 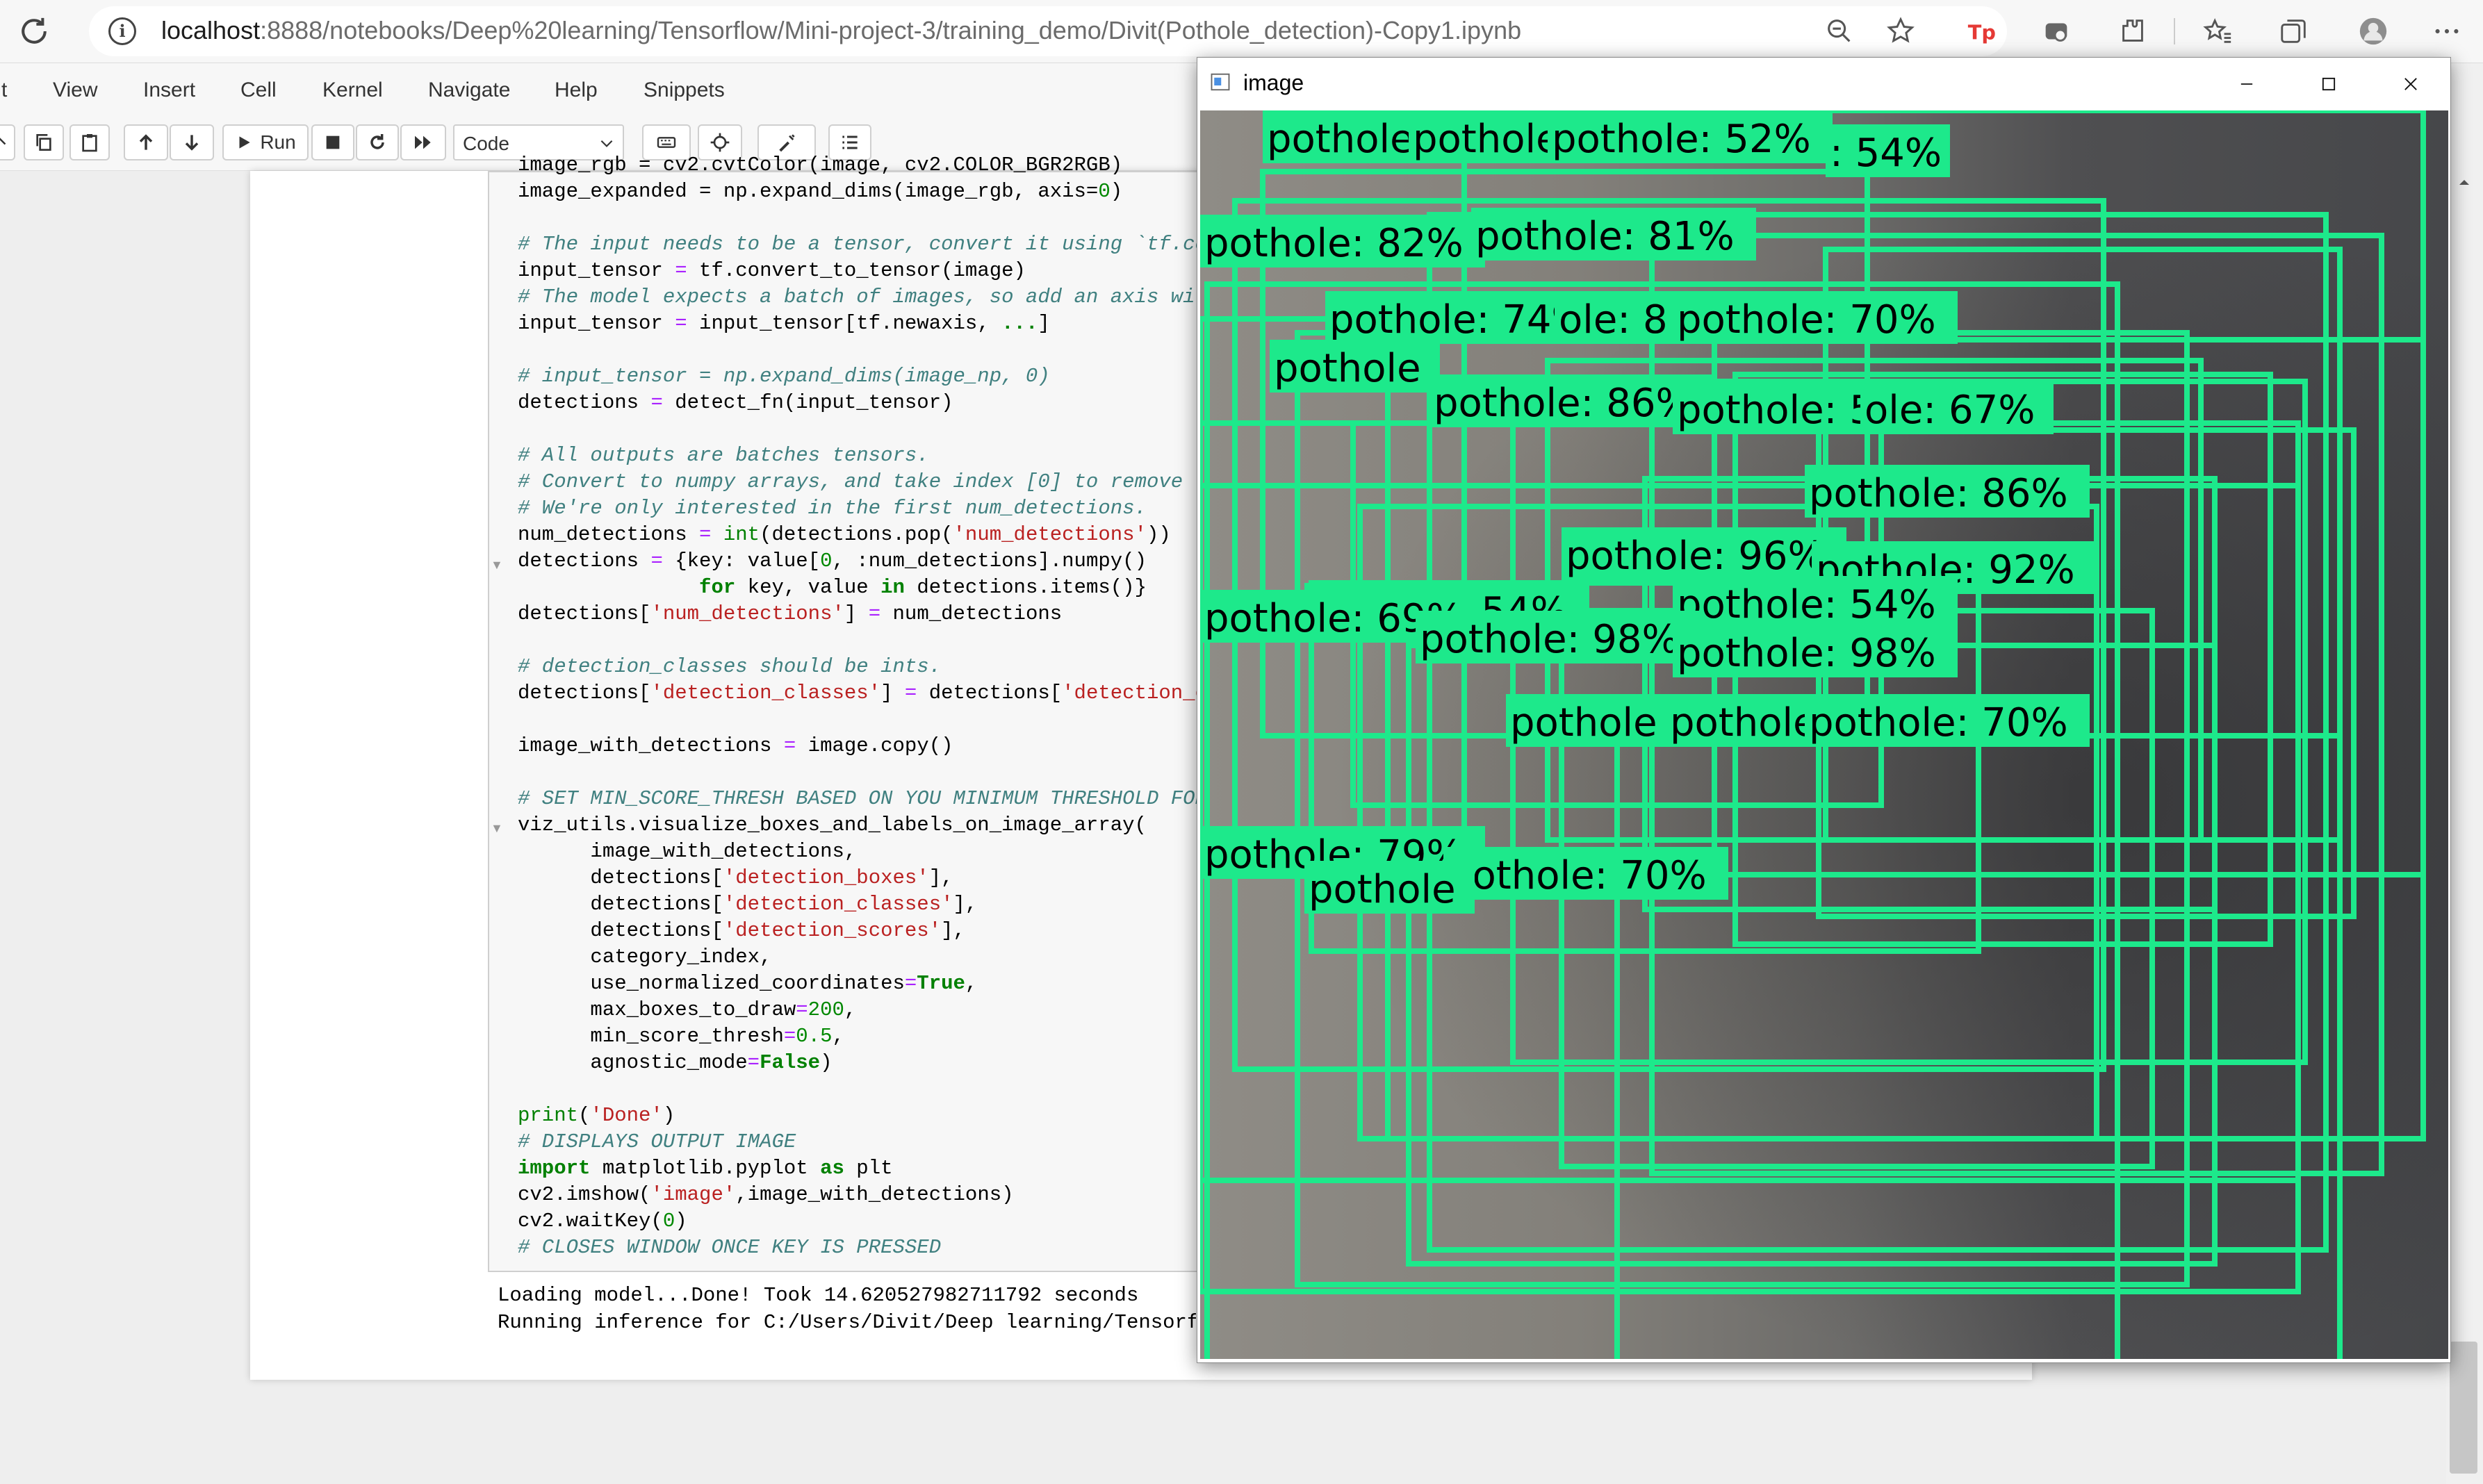 What do you see at coordinates (2133, 32) in the screenshot?
I see `extensions-puzzle-icon` at bounding box center [2133, 32].